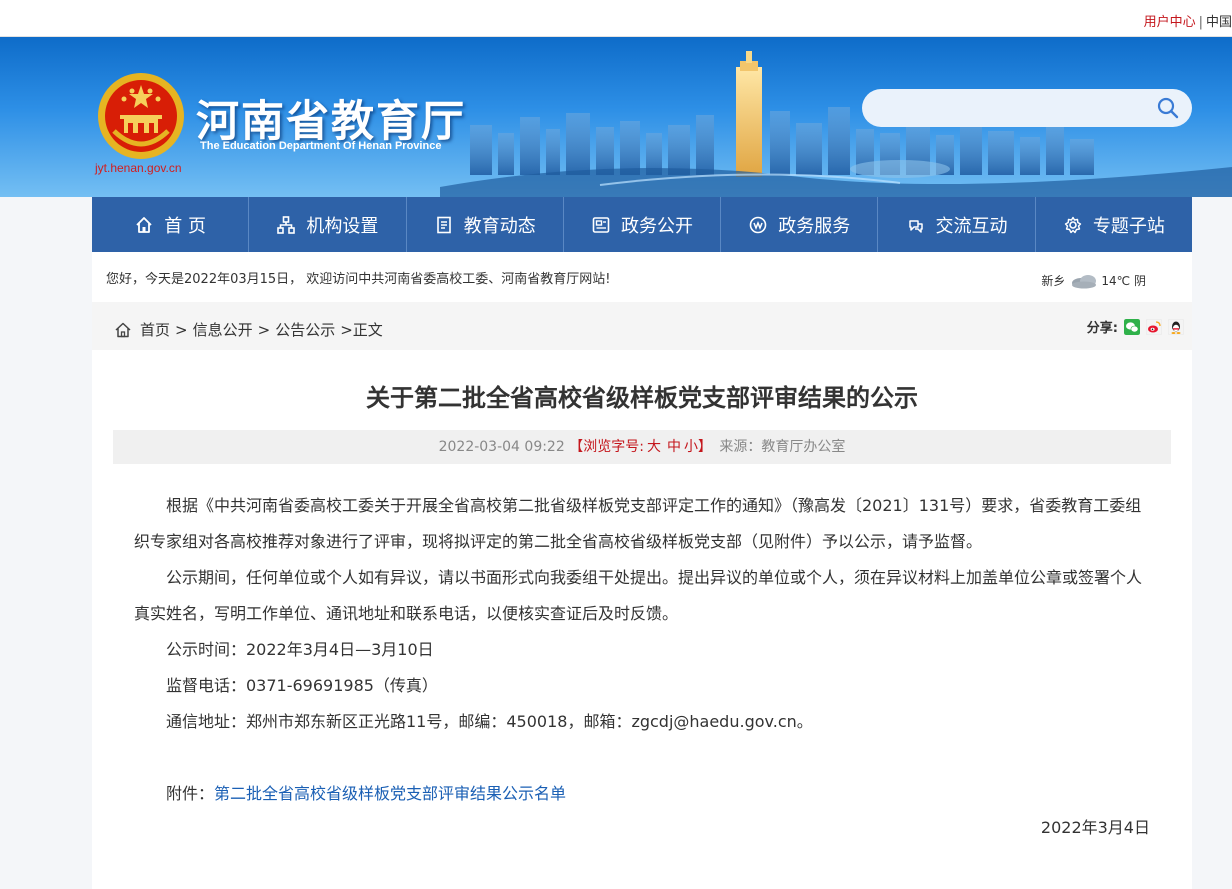  What do you see at coordinates (185, 226) in the screenshot?
I see `nav-label: 首 页` at bounding box center [185, 226].